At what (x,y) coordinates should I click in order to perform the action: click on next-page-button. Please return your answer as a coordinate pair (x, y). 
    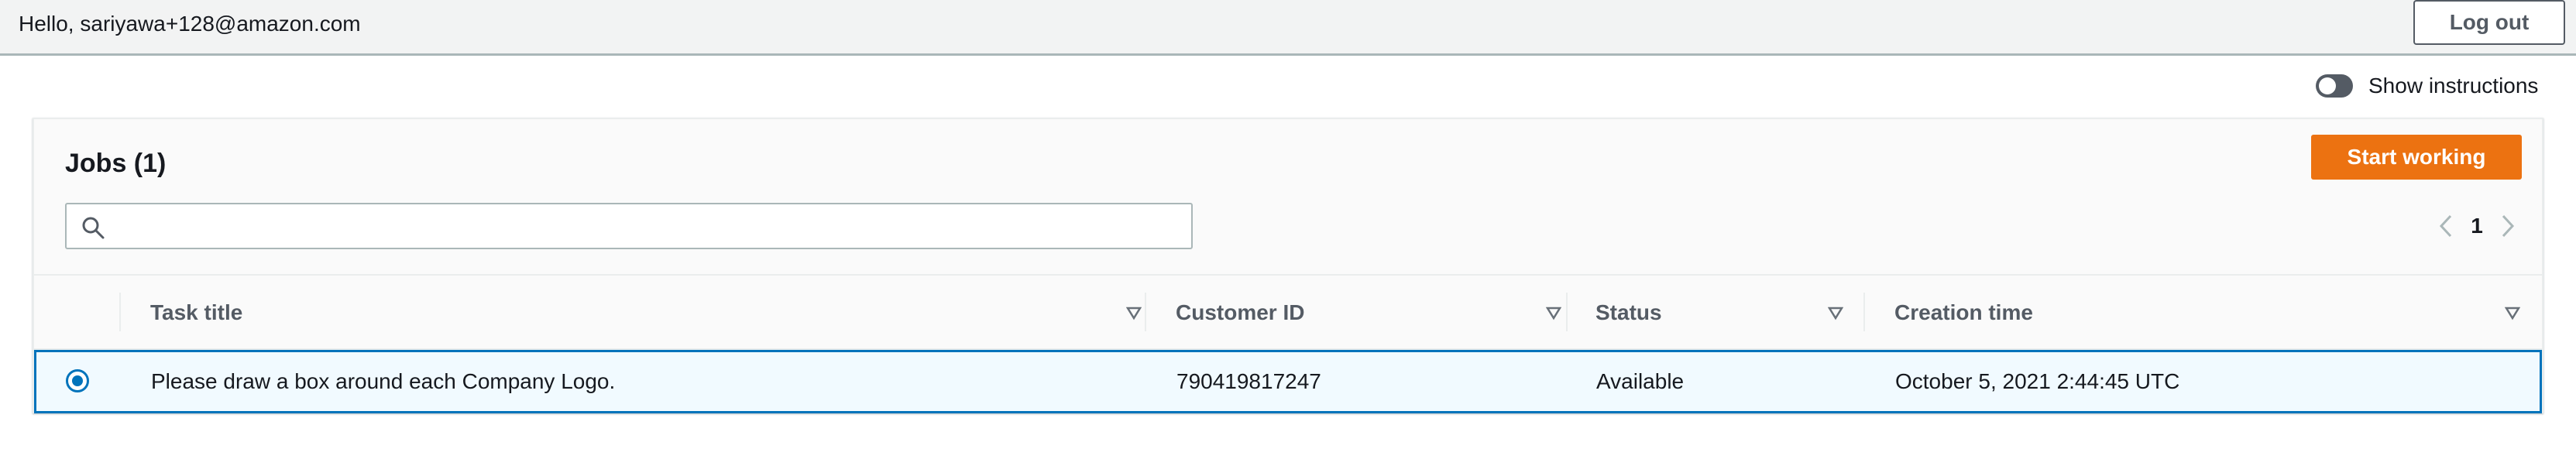
    Looking at the image, I should click on (2507, 226).